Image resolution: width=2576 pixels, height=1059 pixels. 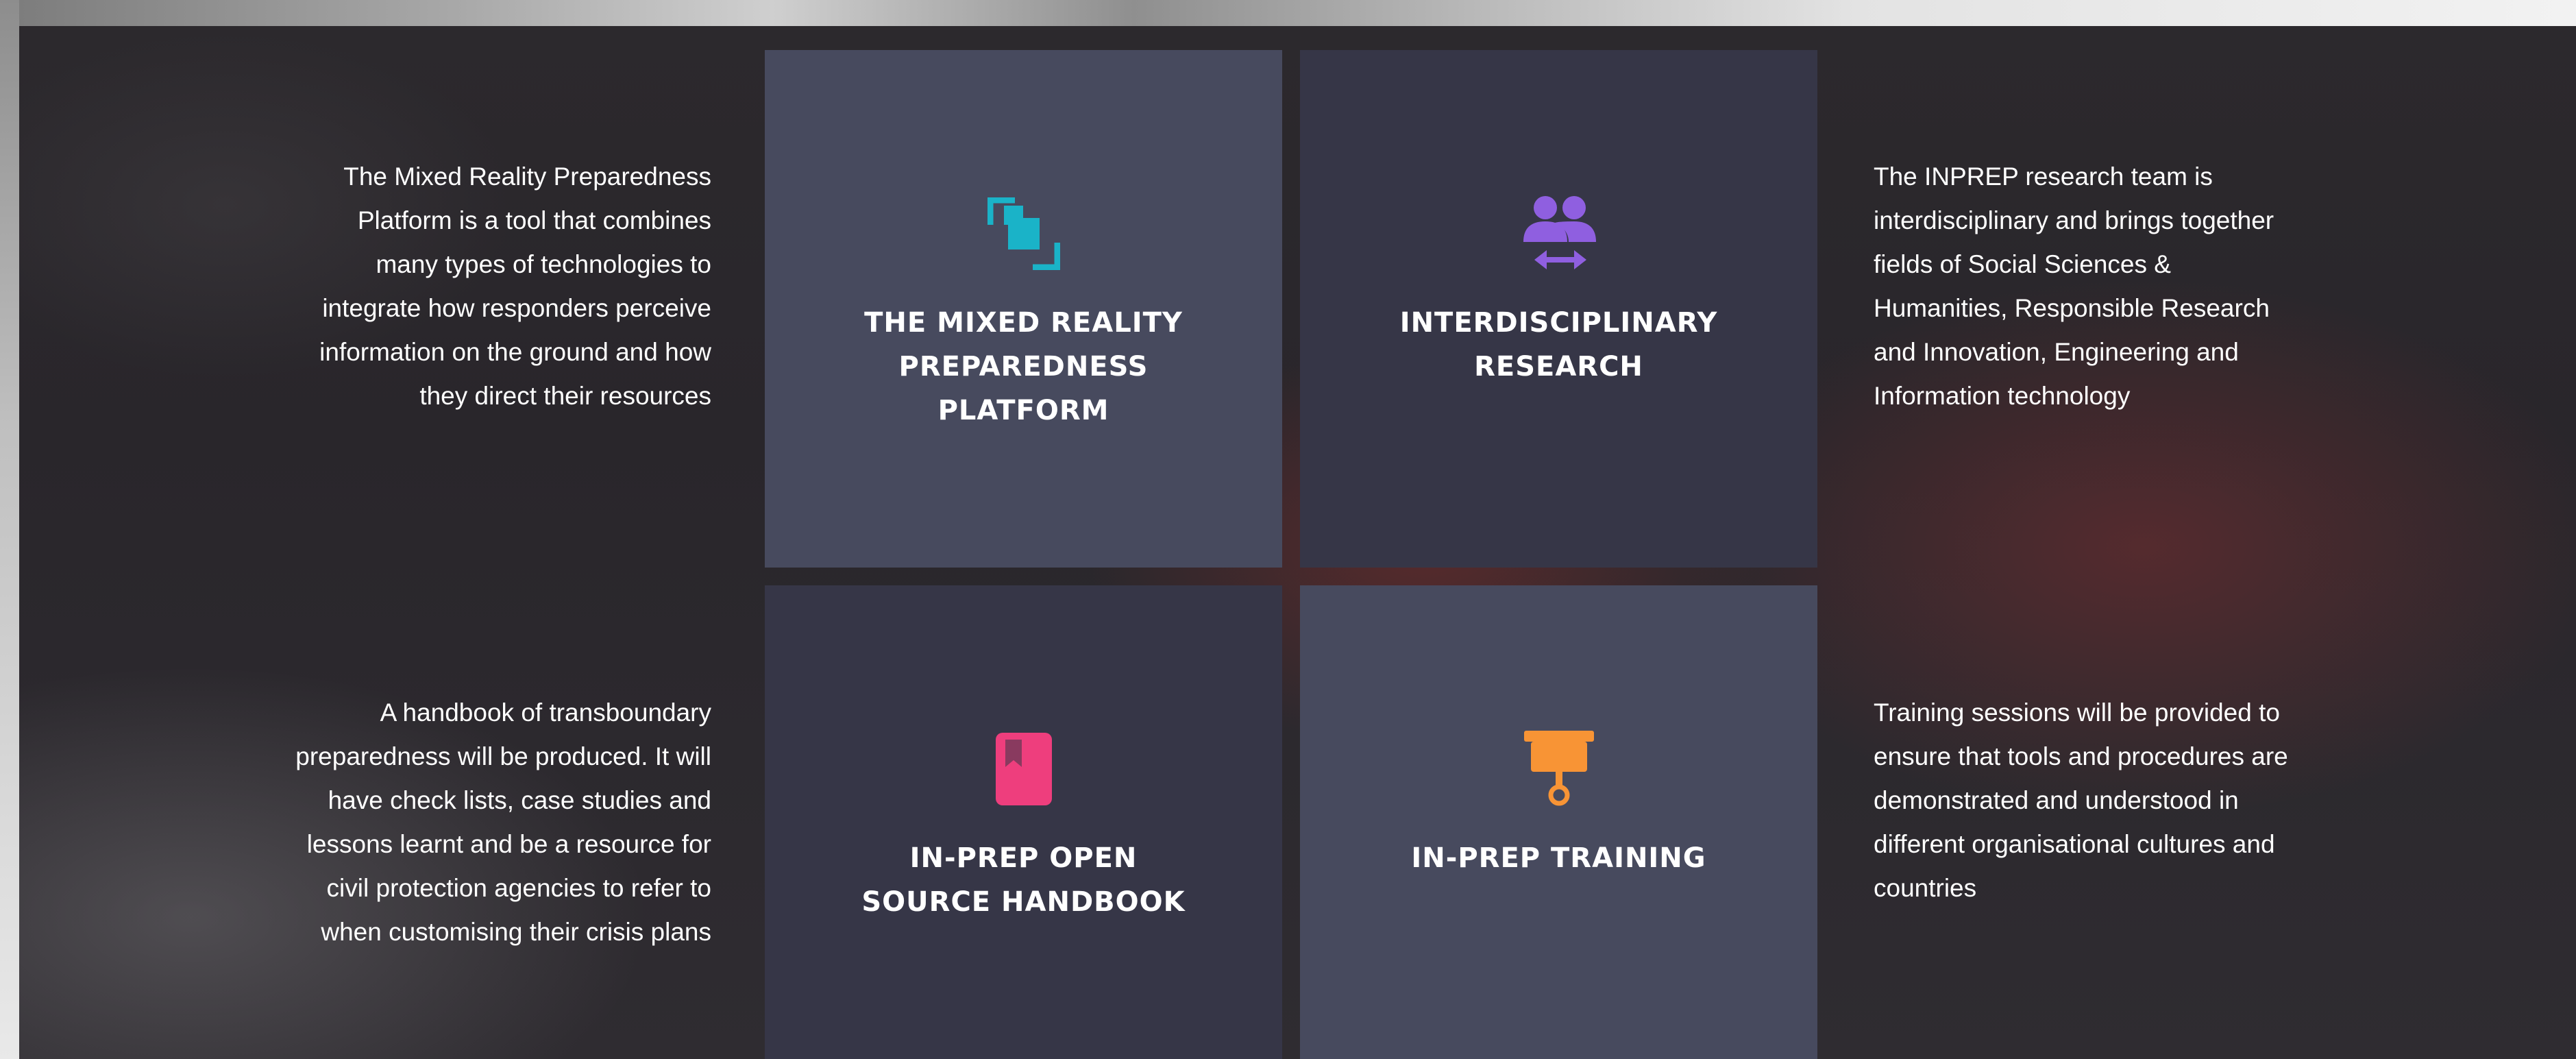 What do you see at coordinates (1559, 769) in the screenshot?
I see `training-board-icon` at bounding box center [1559, 769].